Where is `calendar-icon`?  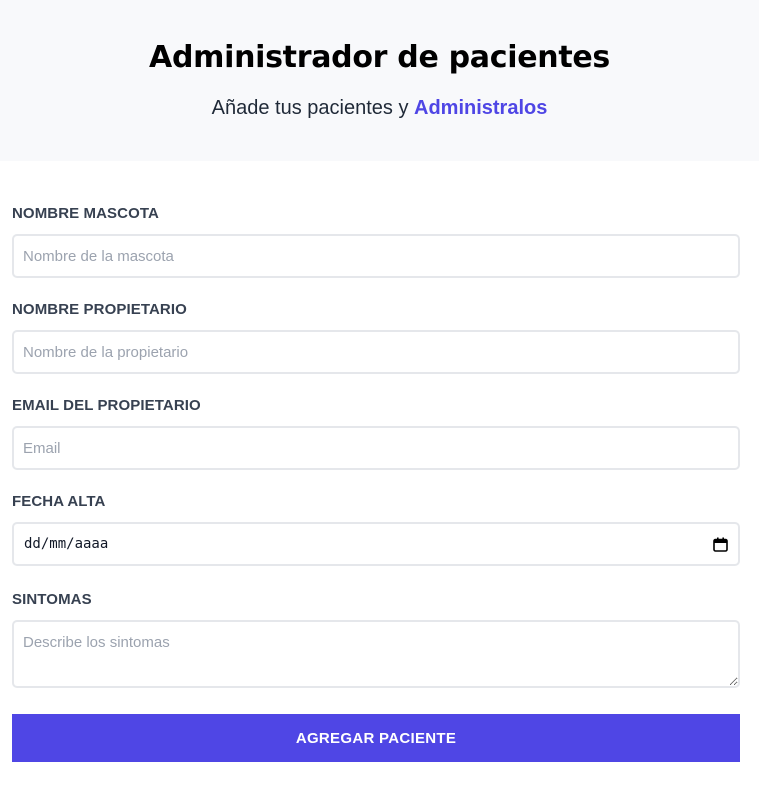
calendar-icon is located at coordinates (720, 544).